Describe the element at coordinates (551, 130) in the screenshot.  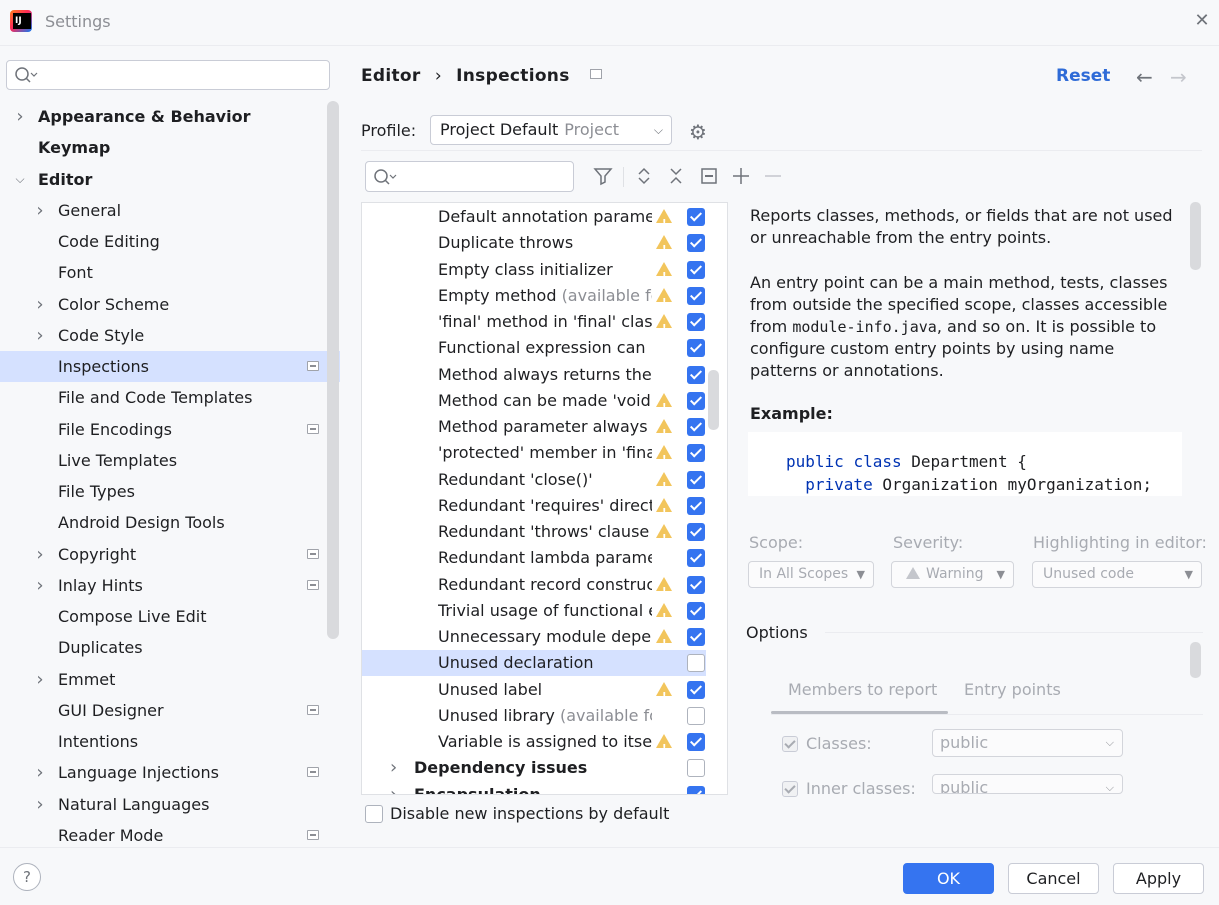
I see `profile-dropdown: Project Default Project ⌵` at that location.